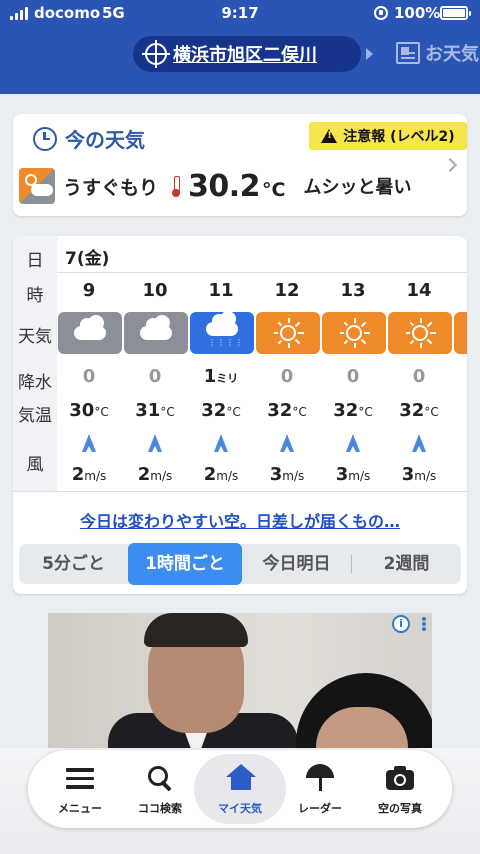  What do you see at coordinates (89, 410) in the screenshot?
I see `temp-value: 30°C` at bounding box center [89, 410].